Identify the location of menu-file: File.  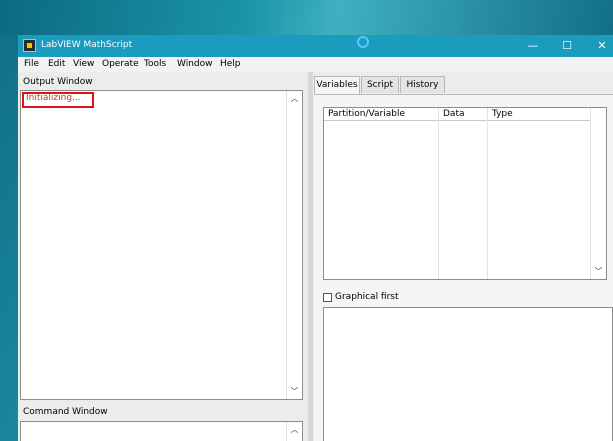
(31, 64).